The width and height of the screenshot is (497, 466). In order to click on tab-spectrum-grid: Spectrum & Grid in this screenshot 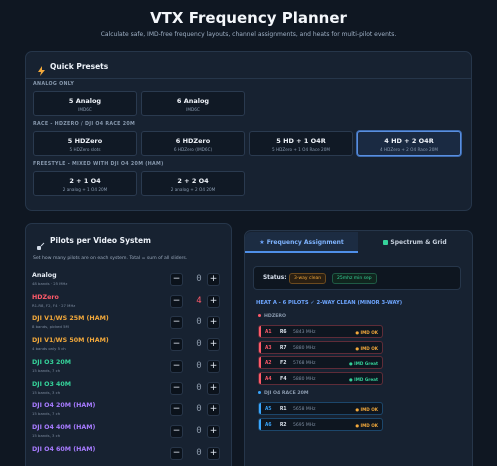, I will do `click(415, 242)`.